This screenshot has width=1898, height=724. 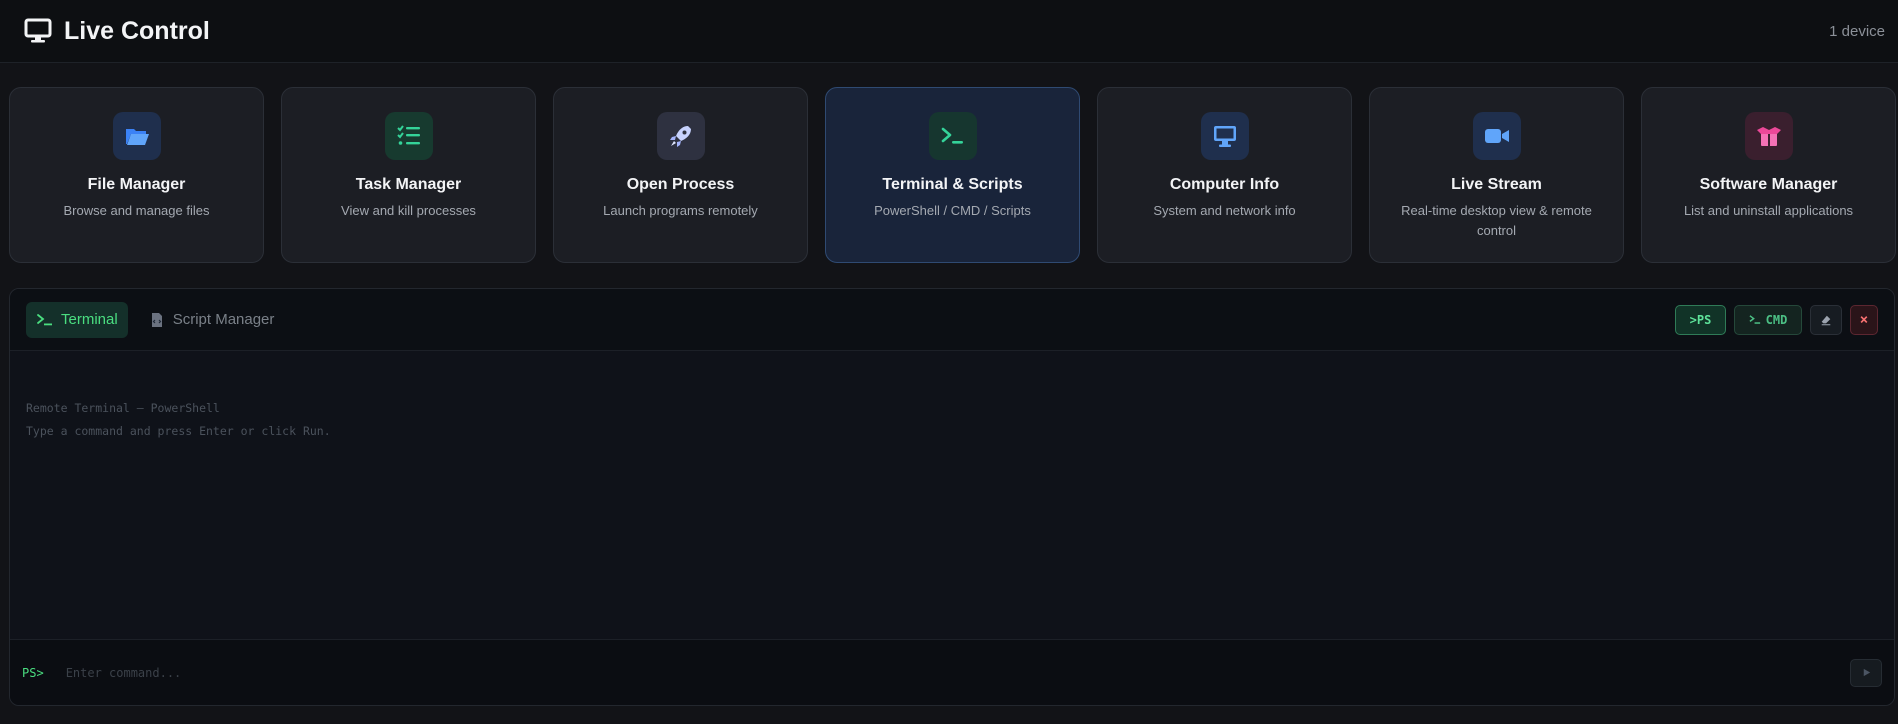 I want to click on card-desc: Real-time desktop view & remote control, so click(x=1496, y=220).